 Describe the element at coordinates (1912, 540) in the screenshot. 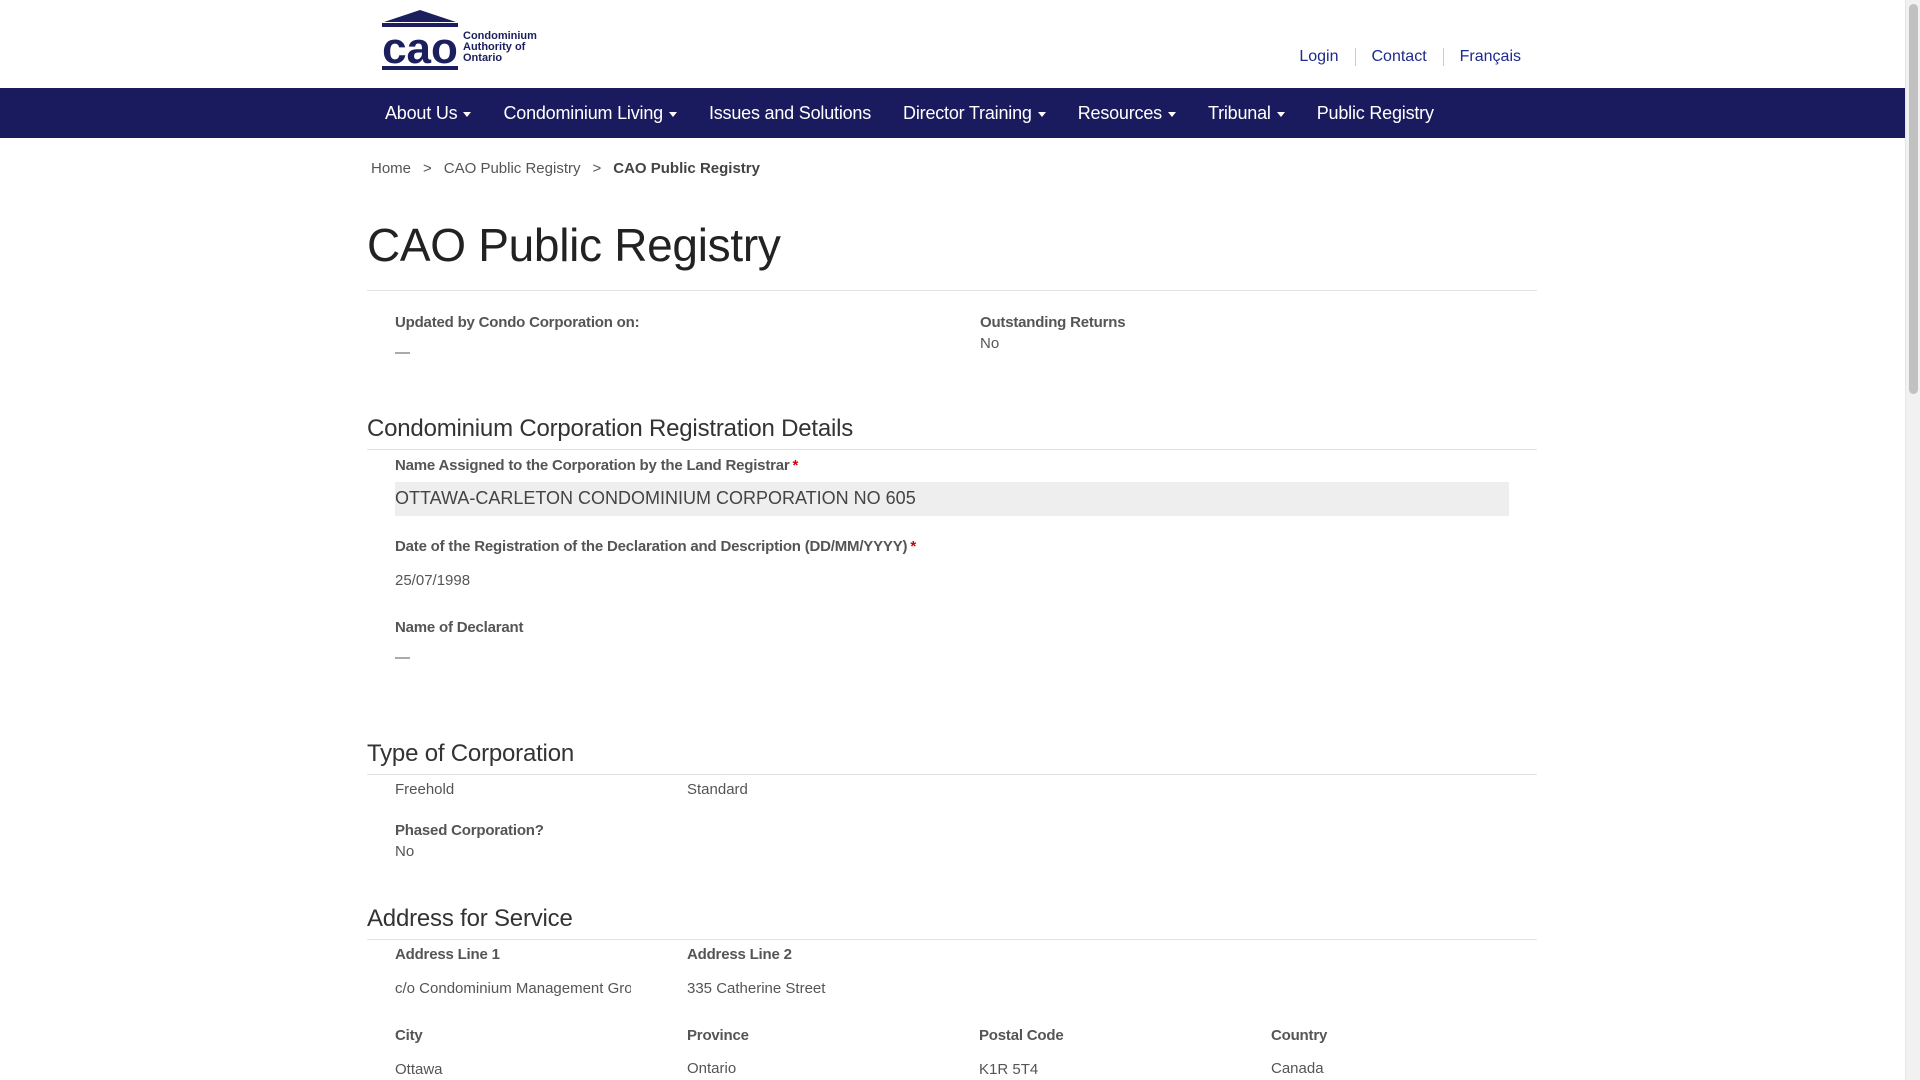

I see `vertical-scrollbar` at that location.